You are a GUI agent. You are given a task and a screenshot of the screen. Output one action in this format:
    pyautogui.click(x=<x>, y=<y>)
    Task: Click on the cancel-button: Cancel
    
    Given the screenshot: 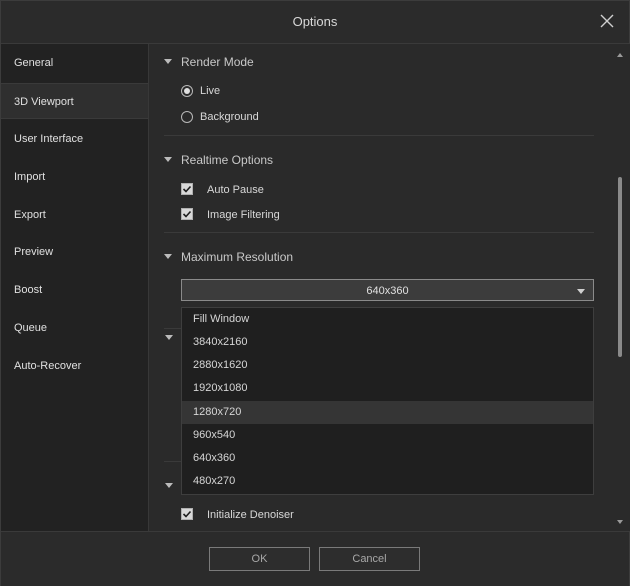 What is the action you would take?
    pyautogui.click(x=369, y=559)
    